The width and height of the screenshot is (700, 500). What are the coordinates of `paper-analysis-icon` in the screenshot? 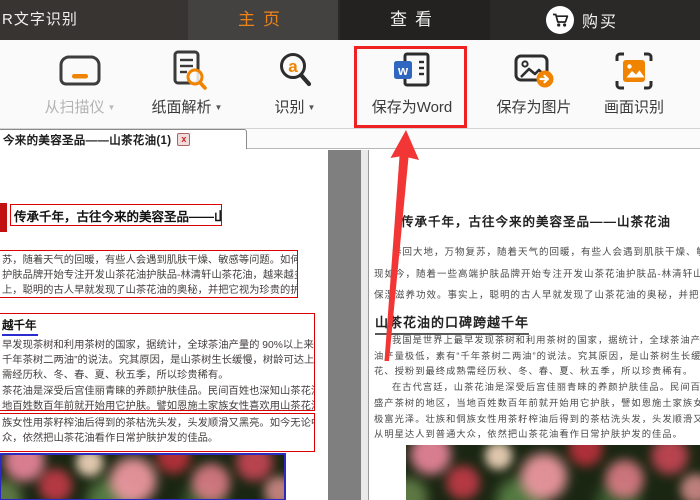 It's located at (187, 71).